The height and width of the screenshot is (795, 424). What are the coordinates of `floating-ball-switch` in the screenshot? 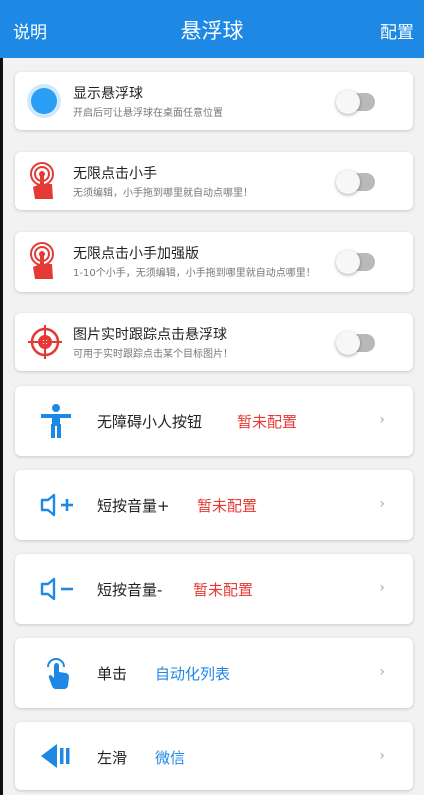 It's located at (355, 102).